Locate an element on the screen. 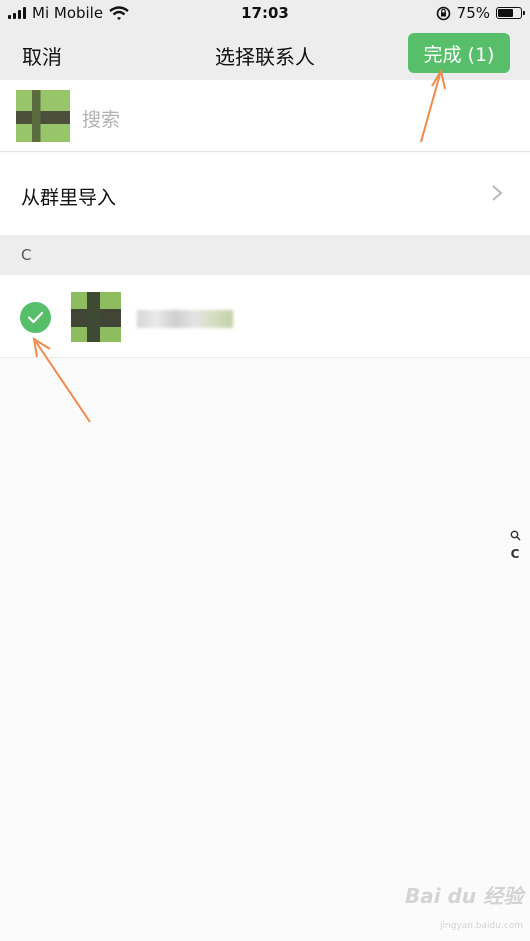 The image size is (530, 941). search-bar: 搜索 is located at coordinates (265, 116).